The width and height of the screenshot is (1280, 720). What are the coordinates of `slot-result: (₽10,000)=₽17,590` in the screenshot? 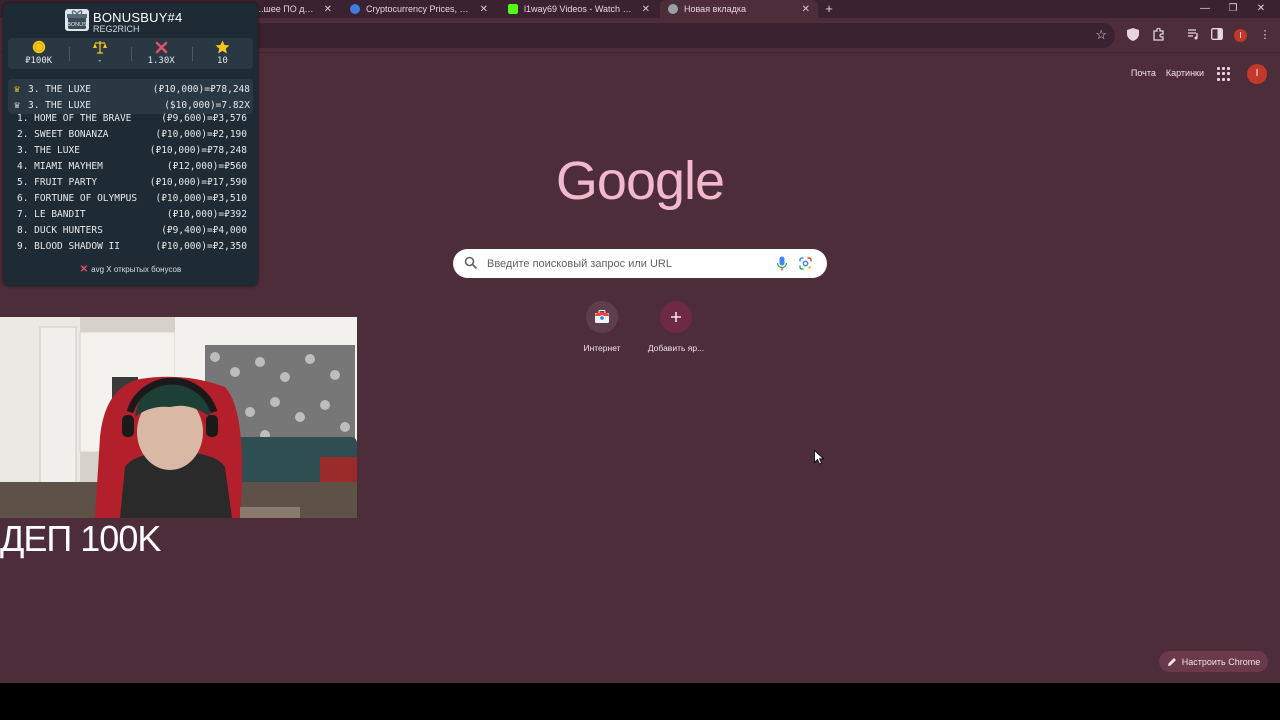 It's located at (198, 182).